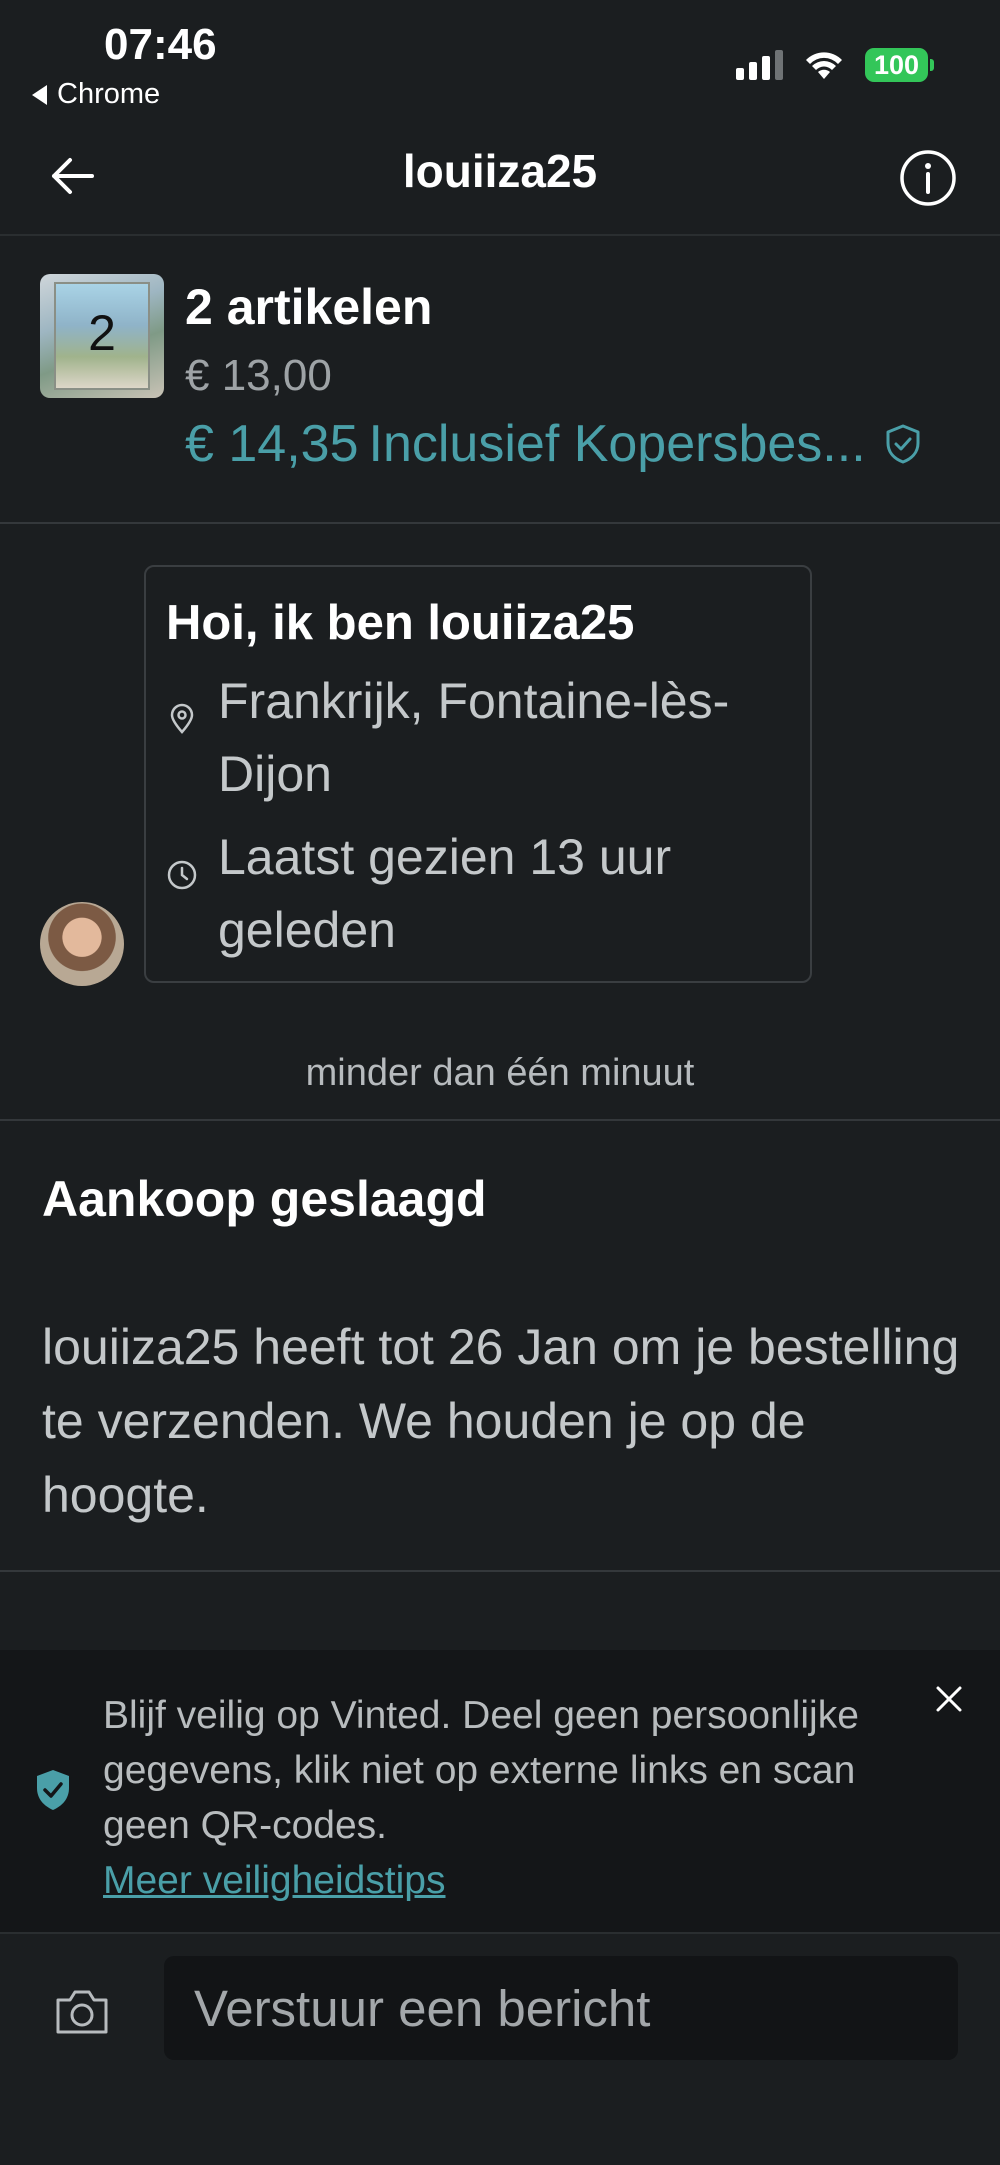 This screenshot has width=1000, height=2165. I want to click on status-icons: 100, so click(834, 65).